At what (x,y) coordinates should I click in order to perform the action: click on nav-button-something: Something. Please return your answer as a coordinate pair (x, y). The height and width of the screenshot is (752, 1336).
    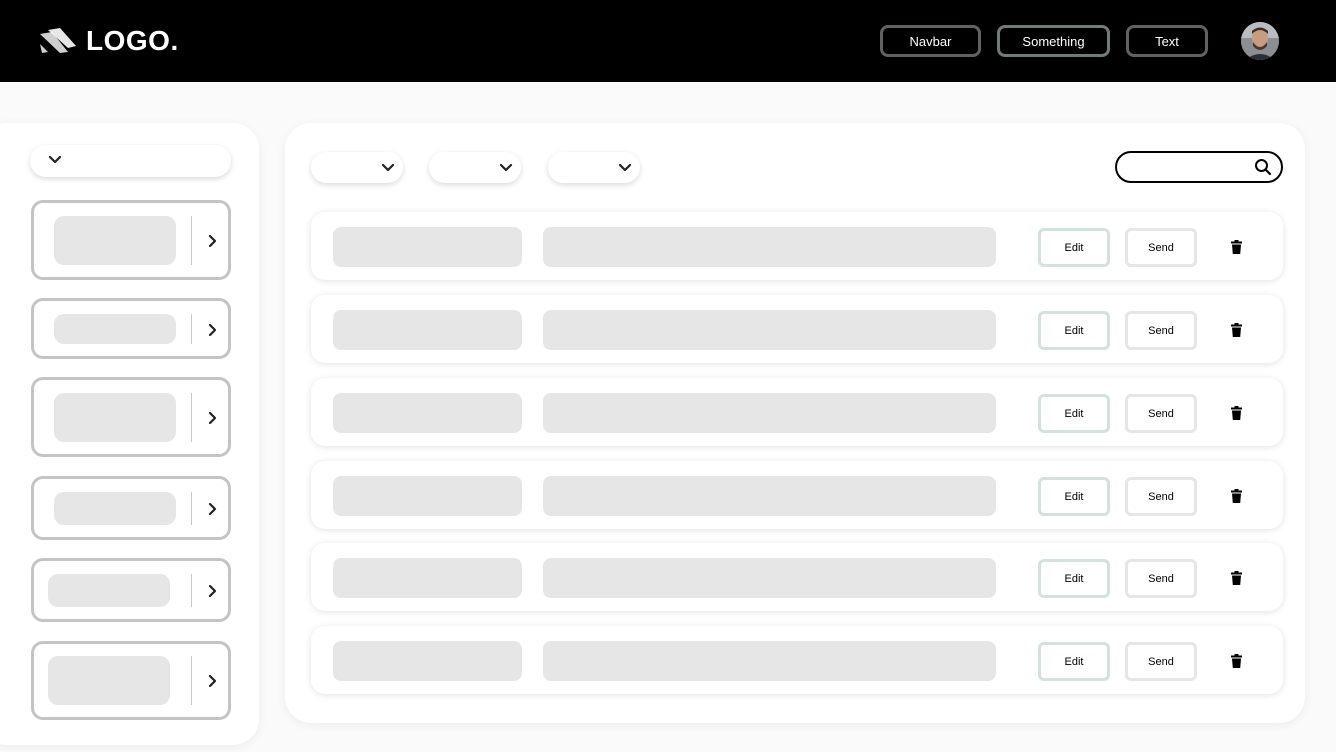
    Looking at the image, I should click on (1053, 41).